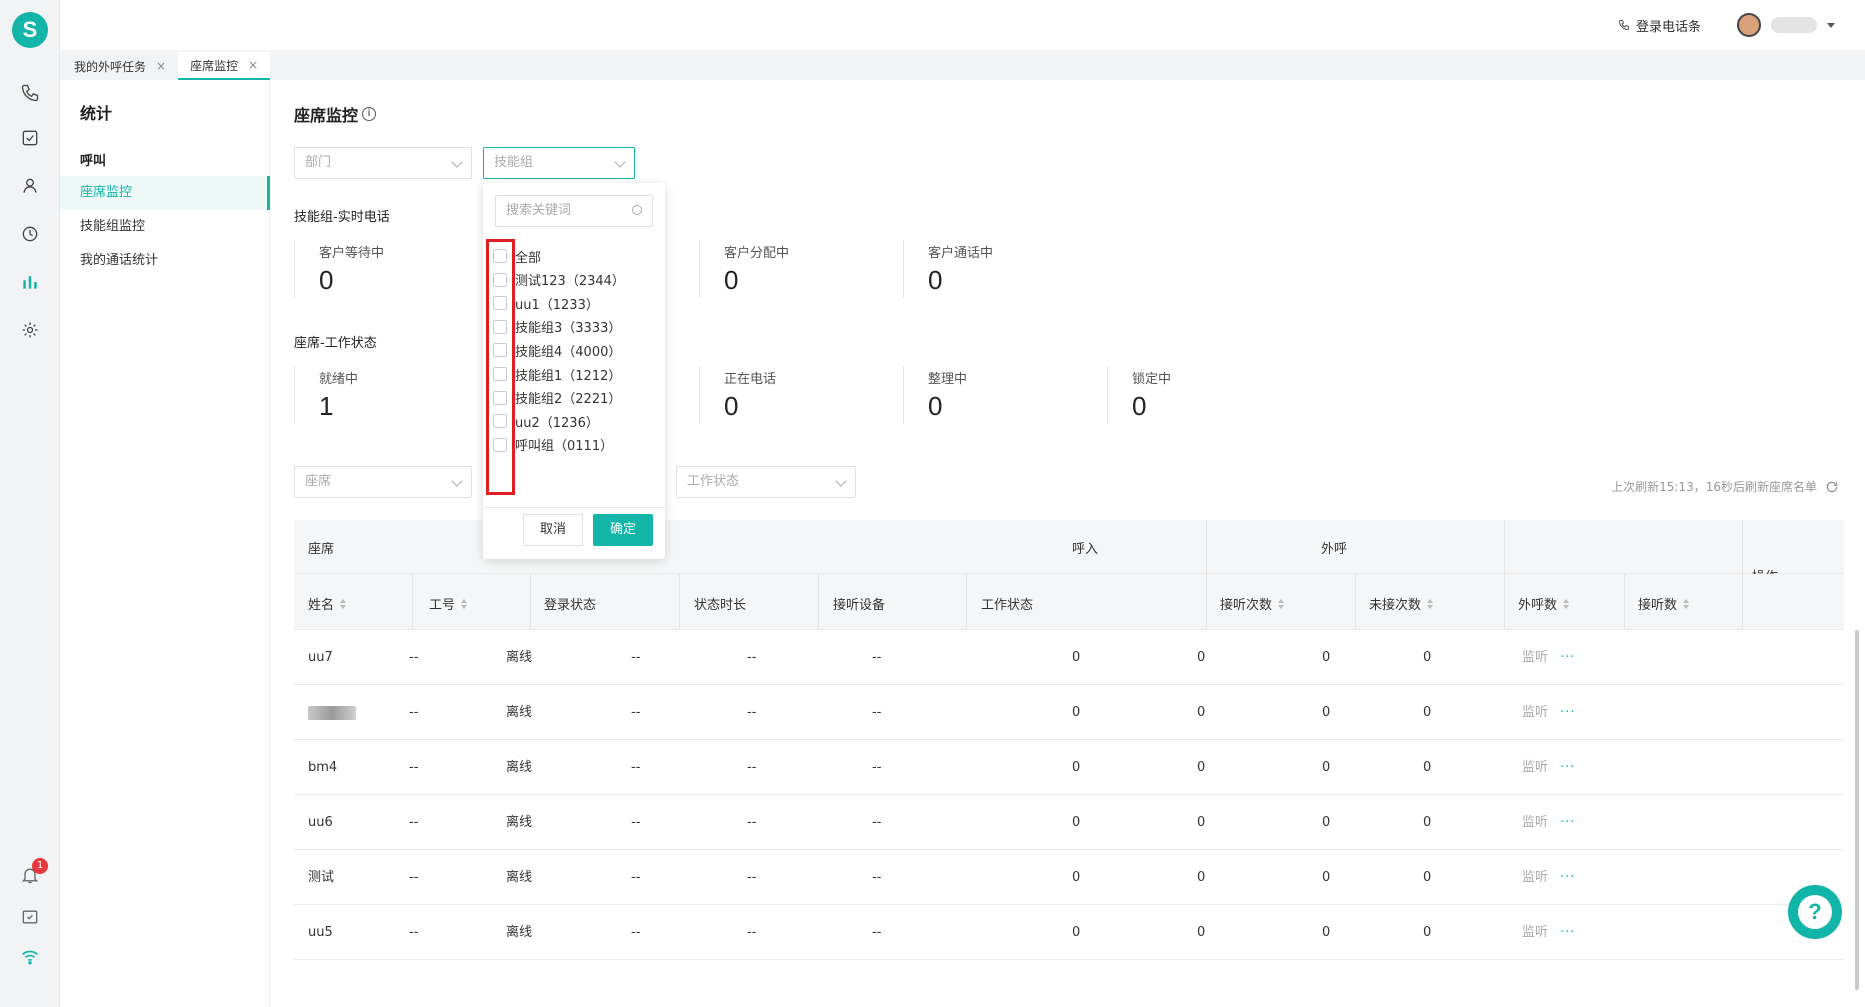  What do you see at coordinates (623, 530) in the screenshot?
I see `confirm-button: 确定` at bounding box center [623, 530].